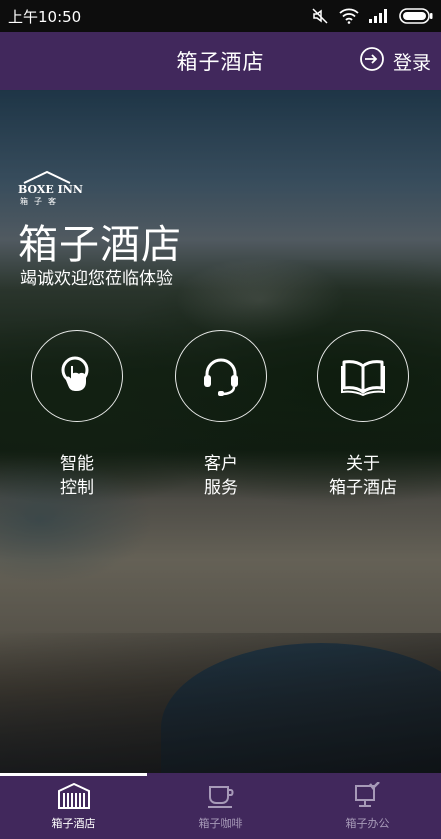 Image resolution: width=441 pixels, height=839 pixels. I want to click on status-icons, so click(372, 16).